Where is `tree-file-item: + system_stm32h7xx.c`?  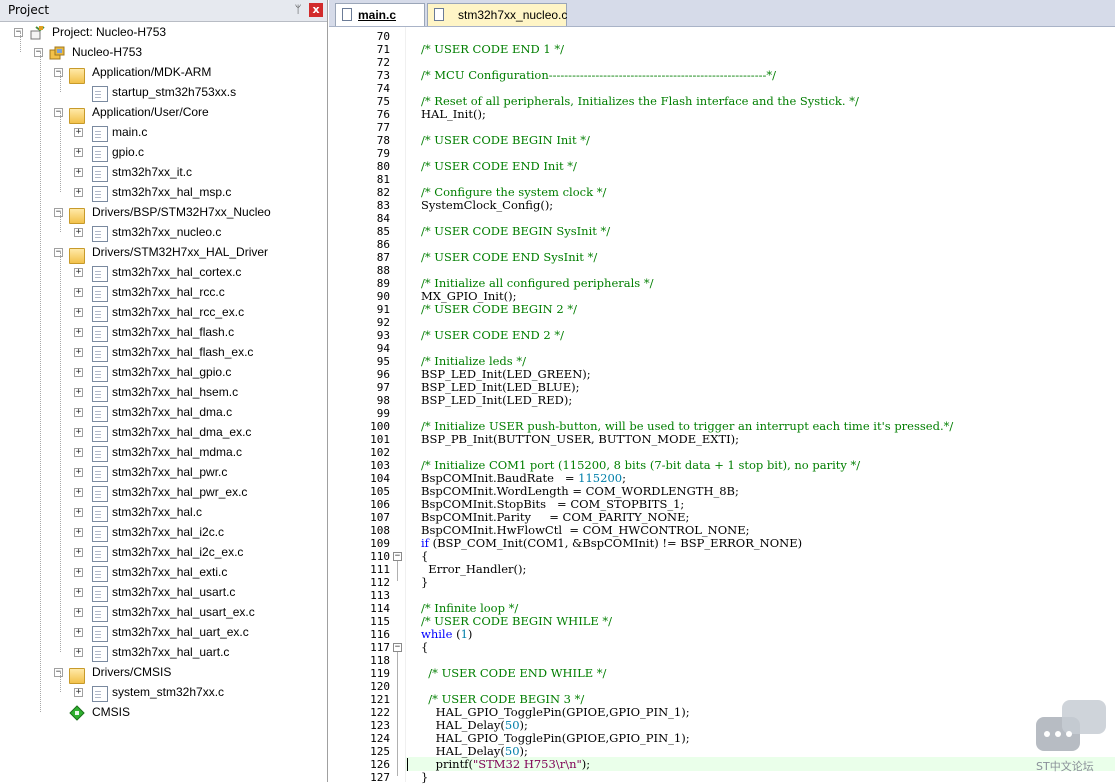 tree-file-item: + system_stm32h7xx.c is located at coordinates (163, 693).